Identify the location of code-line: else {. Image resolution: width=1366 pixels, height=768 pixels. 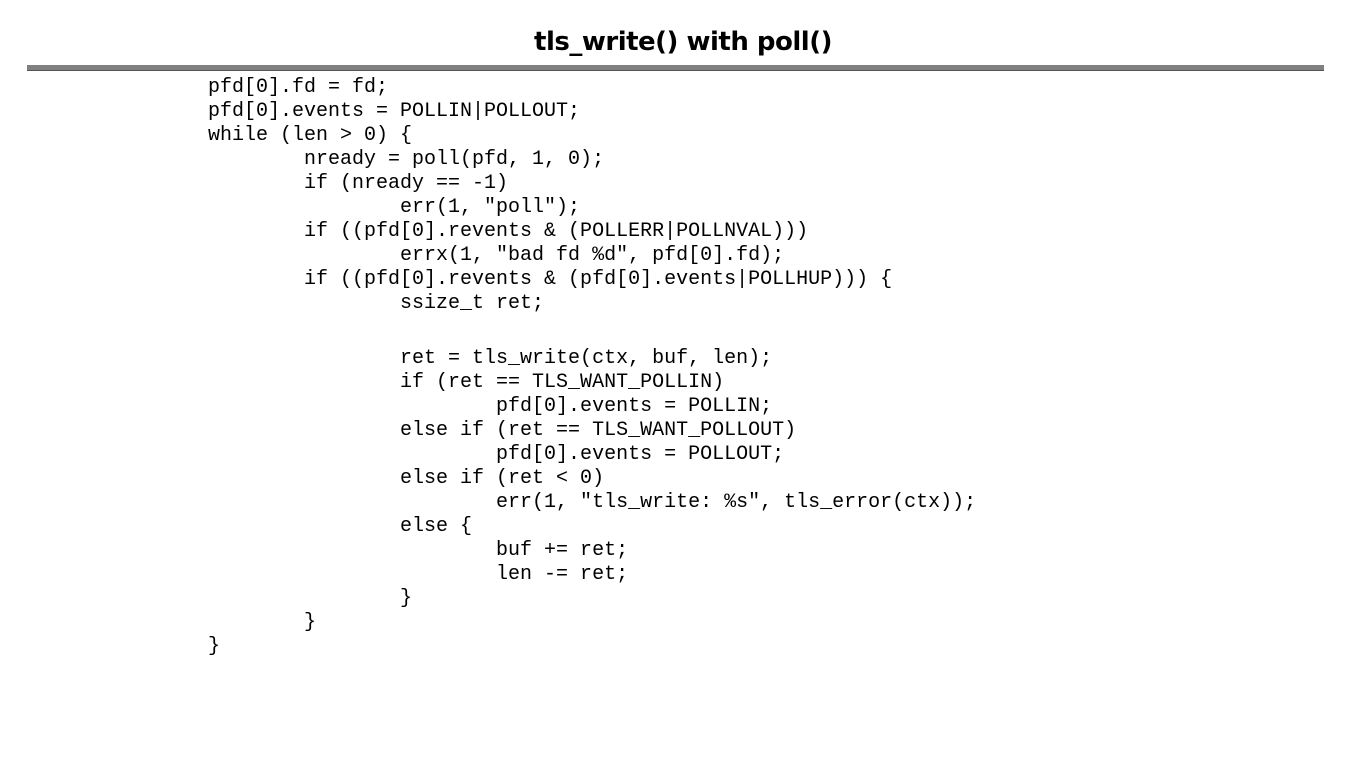
(340, 526).